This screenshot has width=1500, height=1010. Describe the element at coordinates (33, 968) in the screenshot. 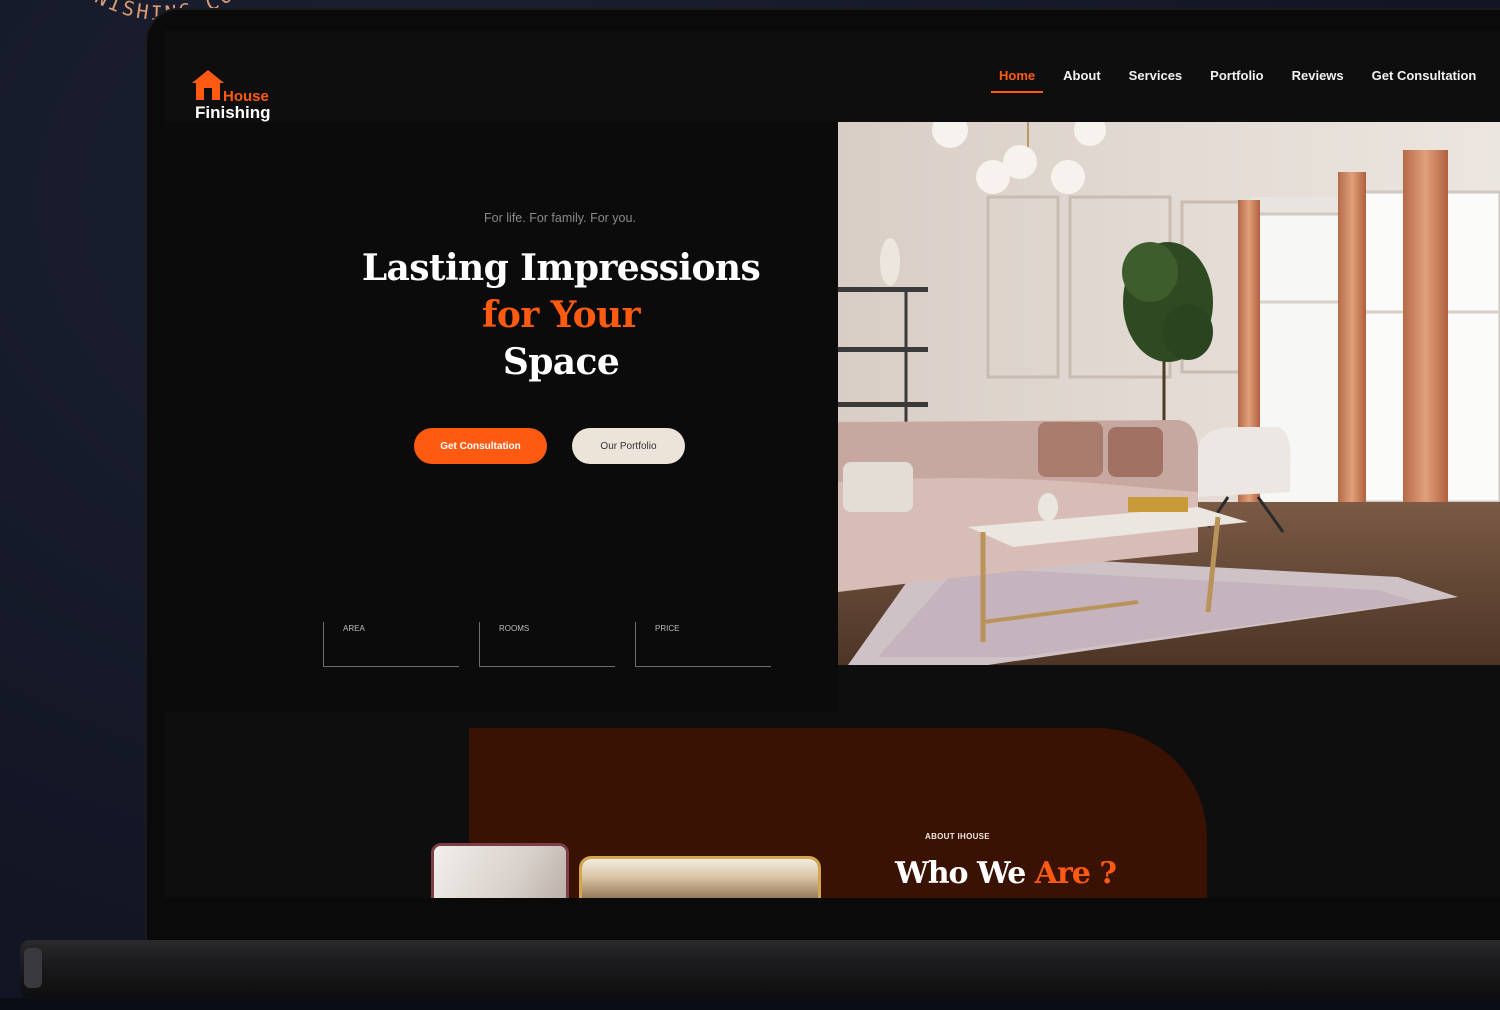

I see `laptop-hinge` at that location.